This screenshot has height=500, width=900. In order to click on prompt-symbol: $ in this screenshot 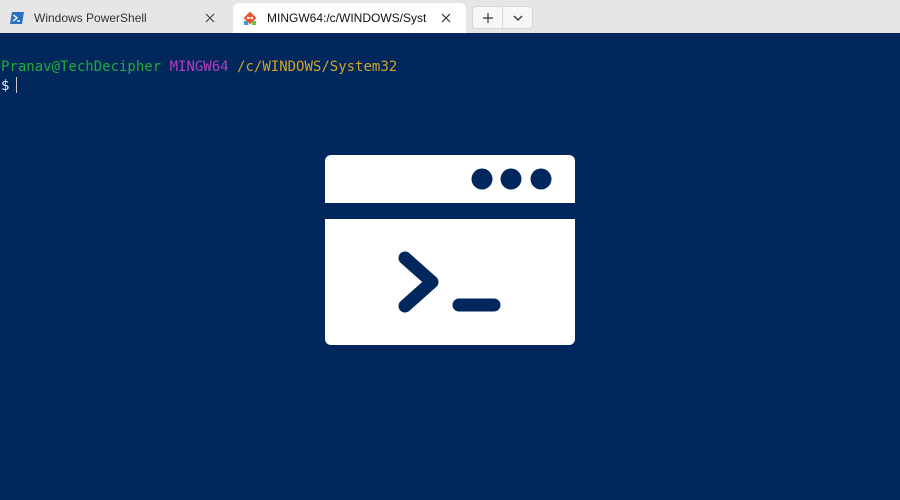, I will do `click(5, 86)`.